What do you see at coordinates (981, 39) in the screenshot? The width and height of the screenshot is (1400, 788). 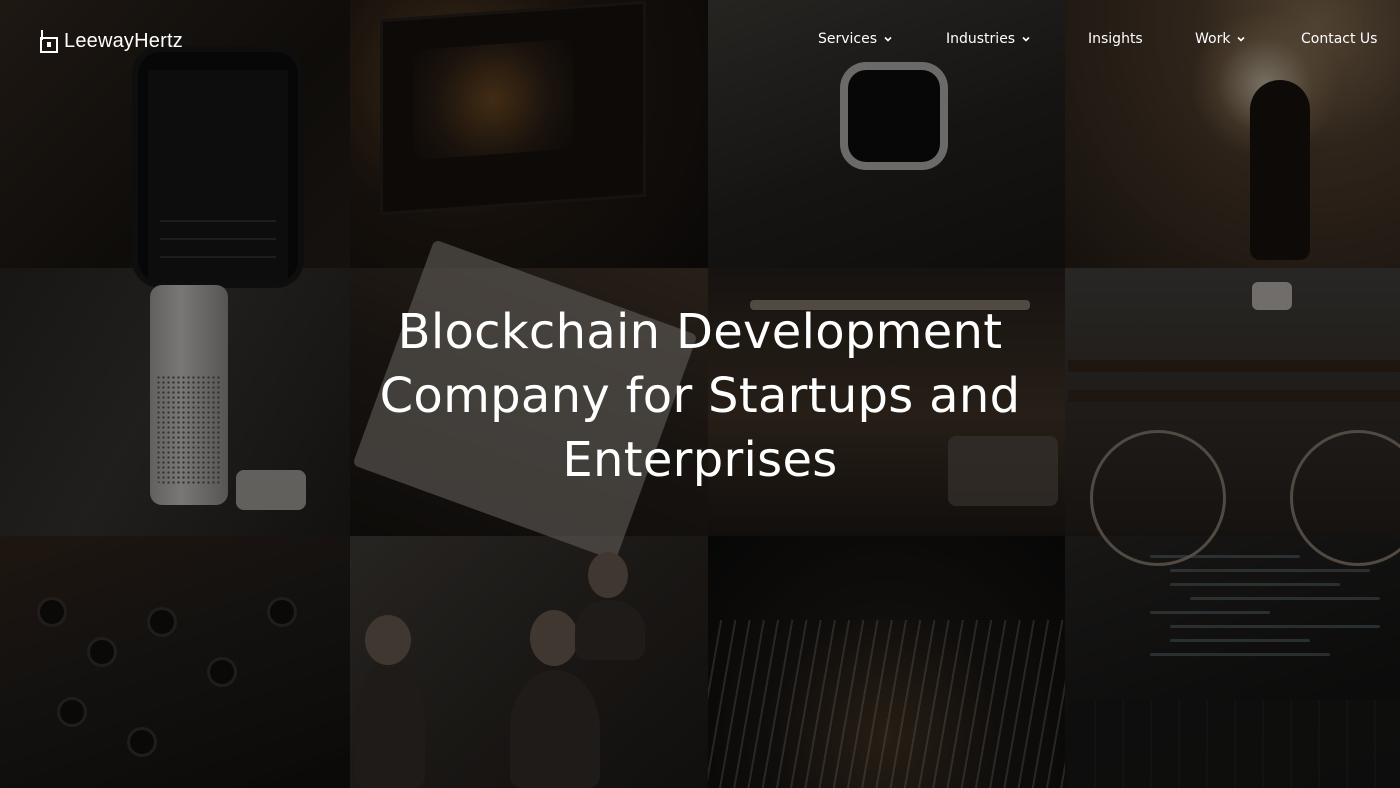 I see `nav-industries-label: Industries` at bounding box center [981, 39].